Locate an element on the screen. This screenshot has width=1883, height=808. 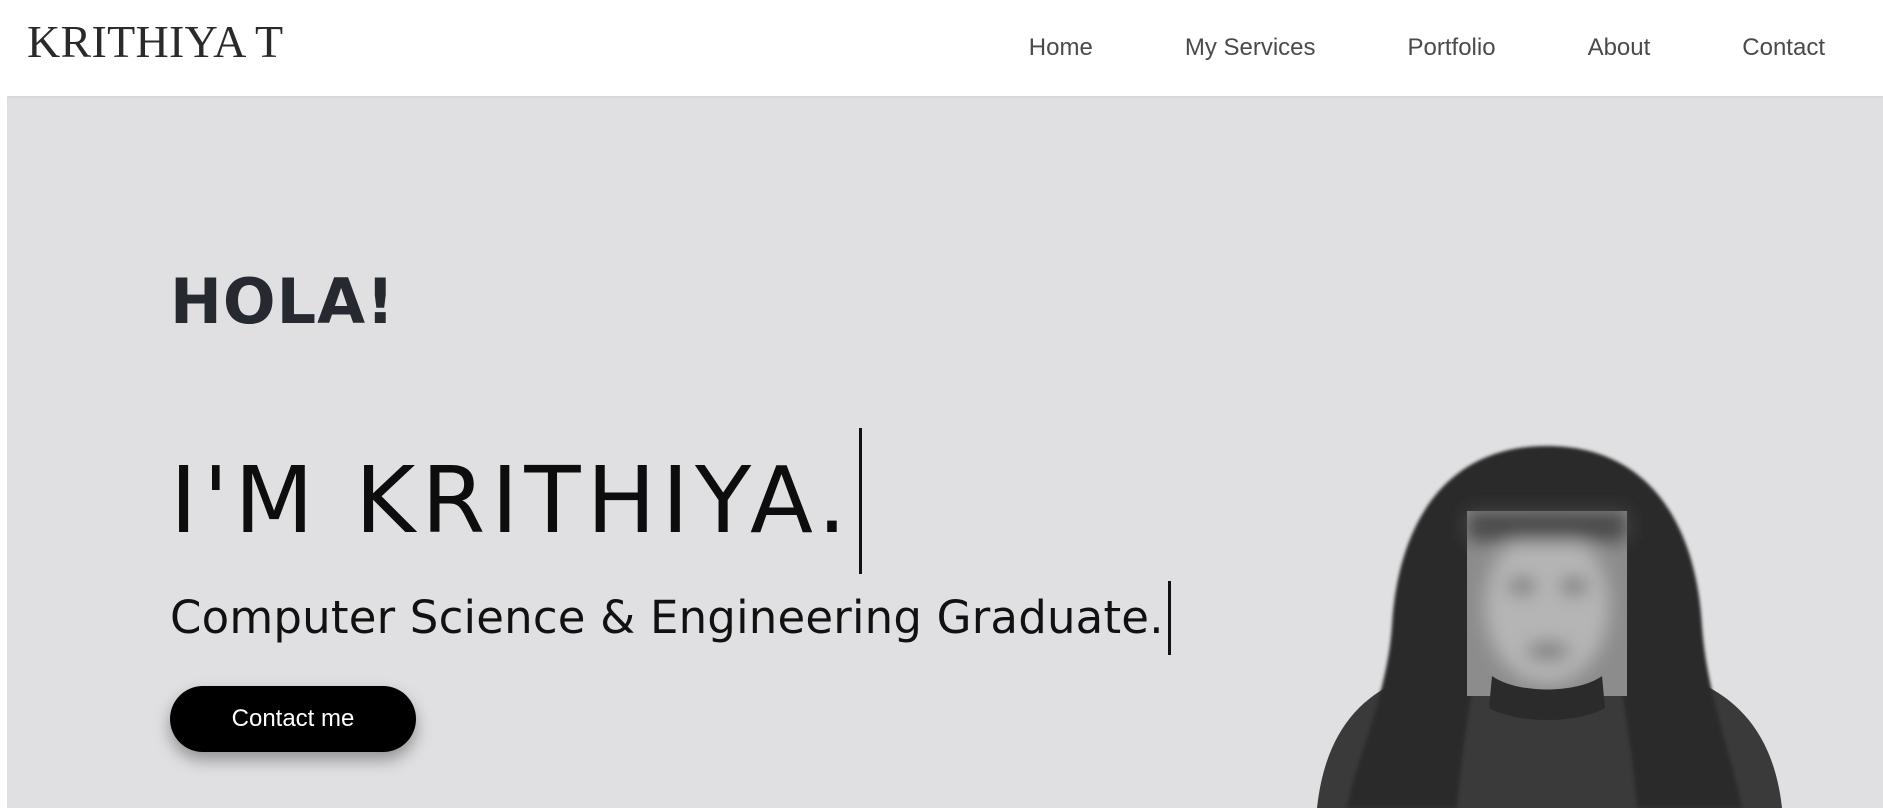
hero-headline-row: I'M KRITHIYA. is located at coordinates (516, 501).